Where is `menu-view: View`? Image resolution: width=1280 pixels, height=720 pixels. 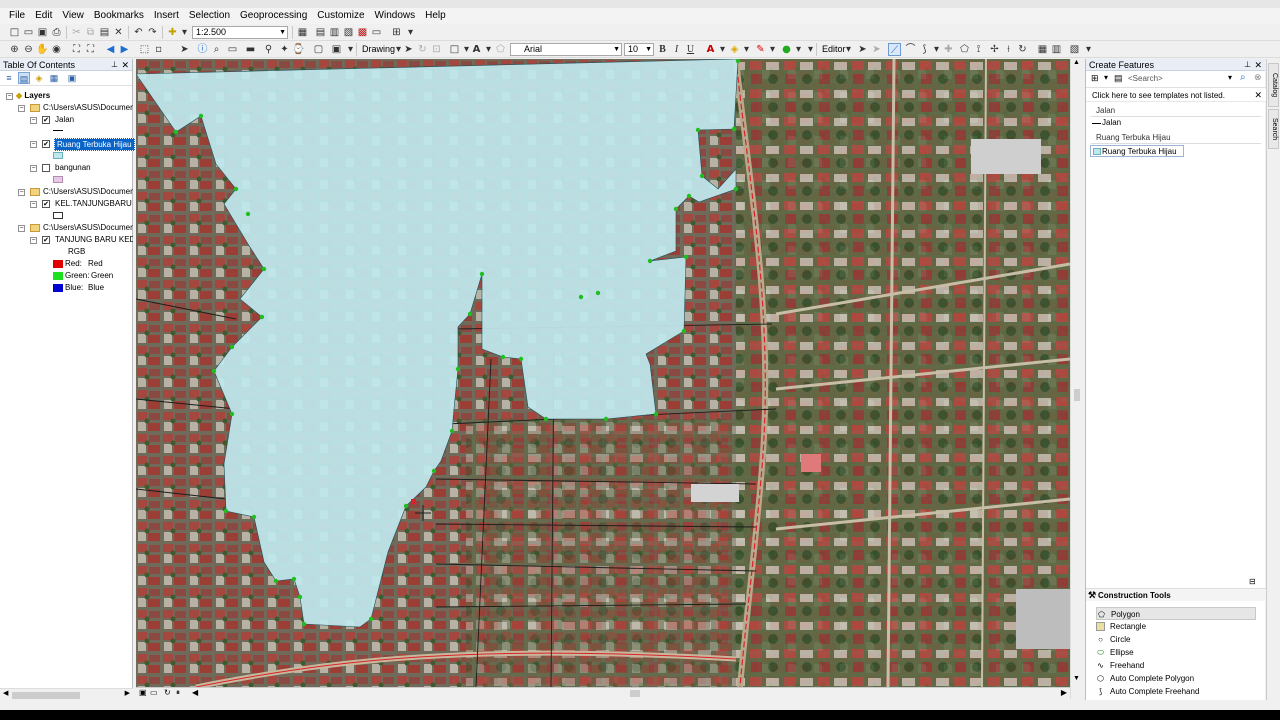
menu-view: View is located at coordinates (73, 16).